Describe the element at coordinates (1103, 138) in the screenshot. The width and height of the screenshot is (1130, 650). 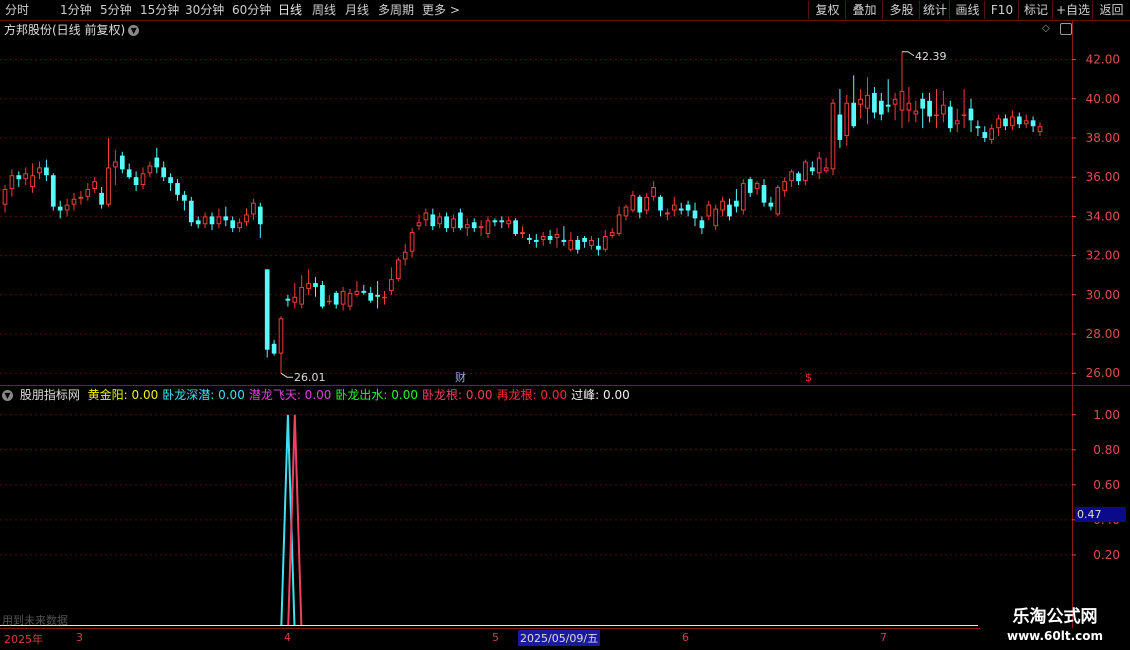
I see `price-tick-label: 38.00` at that location.